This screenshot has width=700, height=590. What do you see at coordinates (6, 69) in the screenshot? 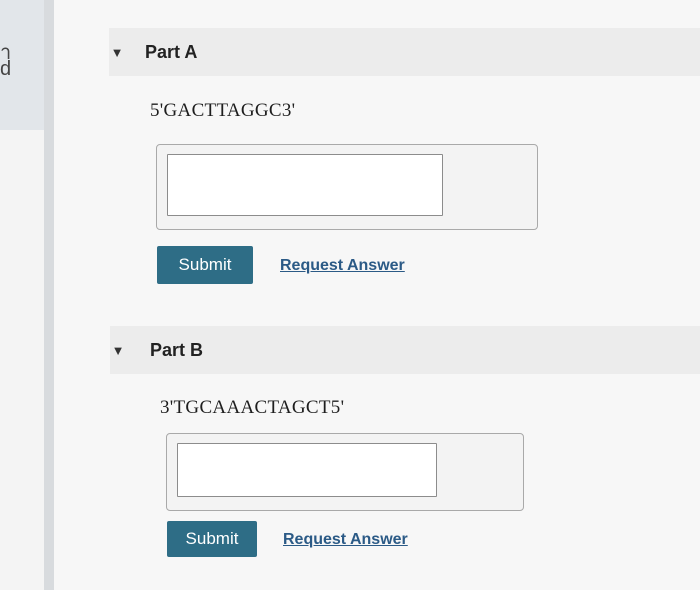
I see `left-panel-text-fragment: d` at bounding box center [6, 69].